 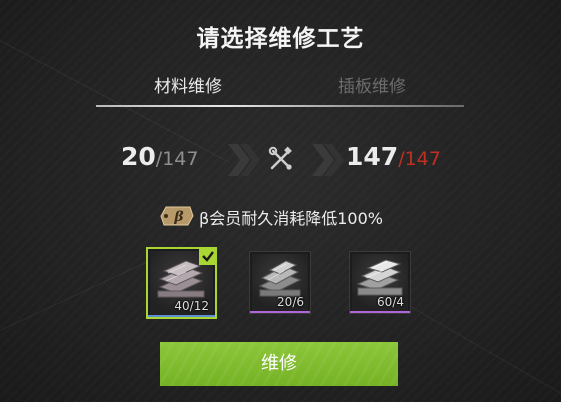 What do you see at coordinates (390, 302) in the screenshot?
I see `material-quantity: 60/4` at bounding box center [390, 302].